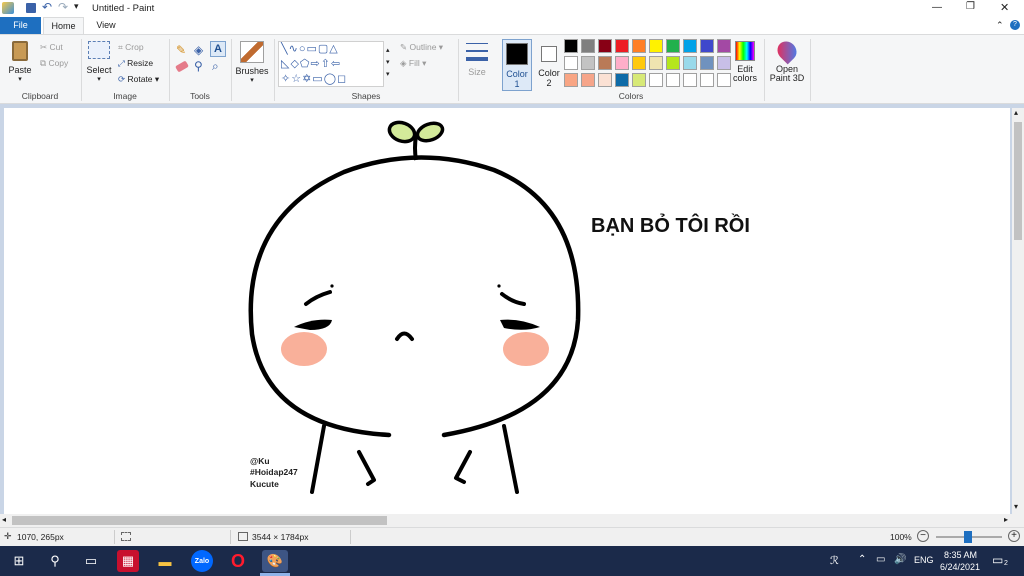  What do you see at coordinates (165, 561) in the screenshot?
I see `file-explorer-icon: ▬` at bounding box center [165, 561].